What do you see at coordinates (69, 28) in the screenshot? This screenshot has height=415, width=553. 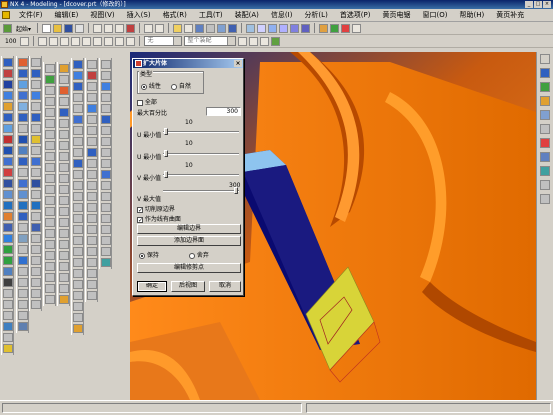 I see `save-icon` at bounding box center [69, 28].